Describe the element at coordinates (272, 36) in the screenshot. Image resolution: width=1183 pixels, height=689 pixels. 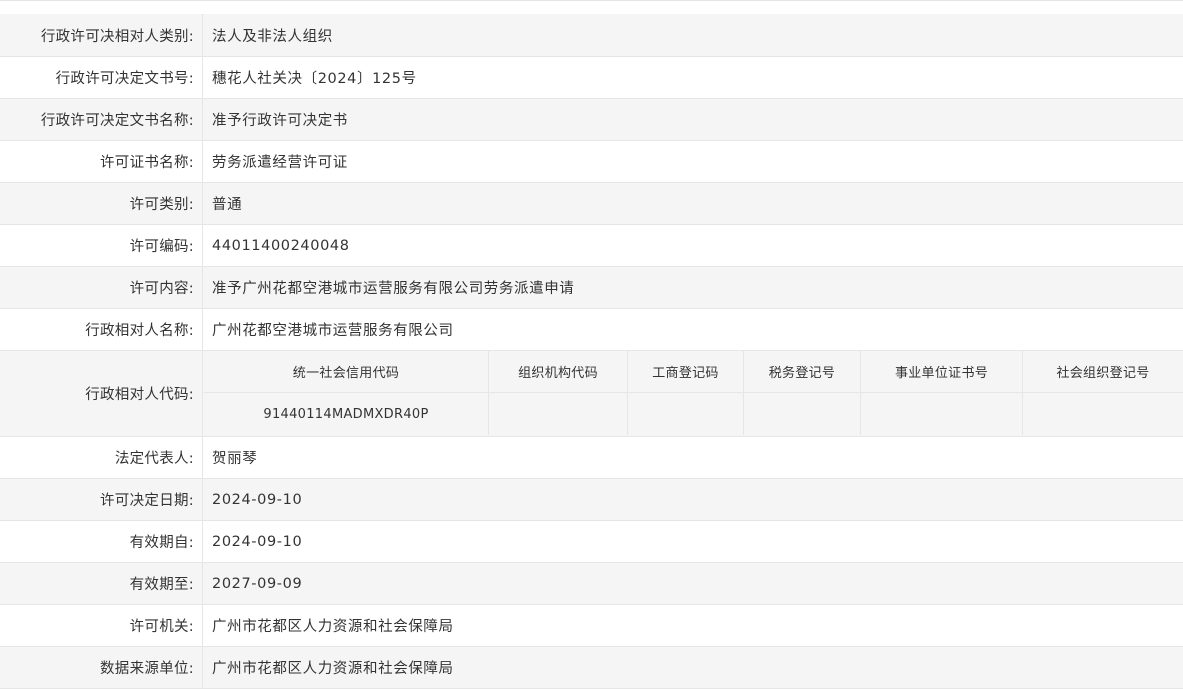
I see `field-value: 法人及非法人组织` at that location.